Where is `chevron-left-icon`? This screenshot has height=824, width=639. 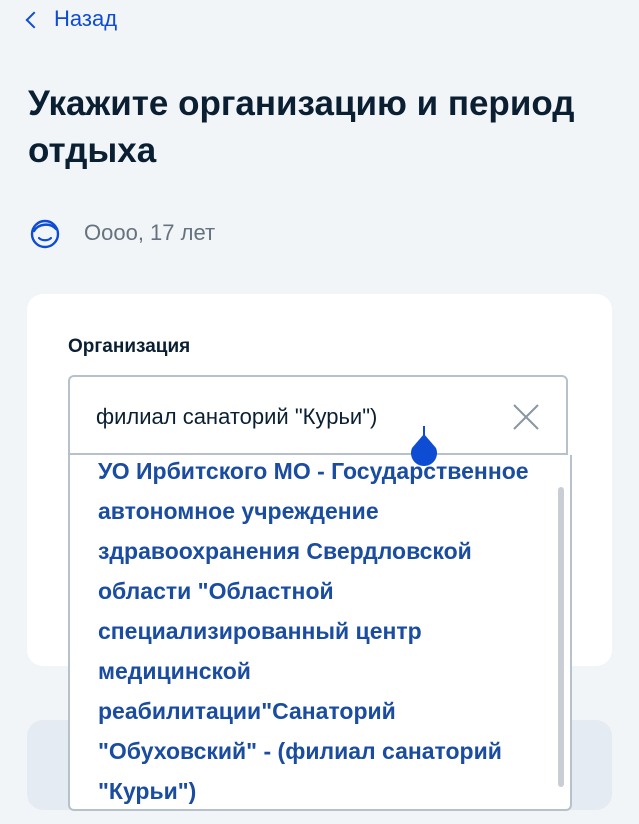 chevron-left-icon is located at coordinates (34, 19).